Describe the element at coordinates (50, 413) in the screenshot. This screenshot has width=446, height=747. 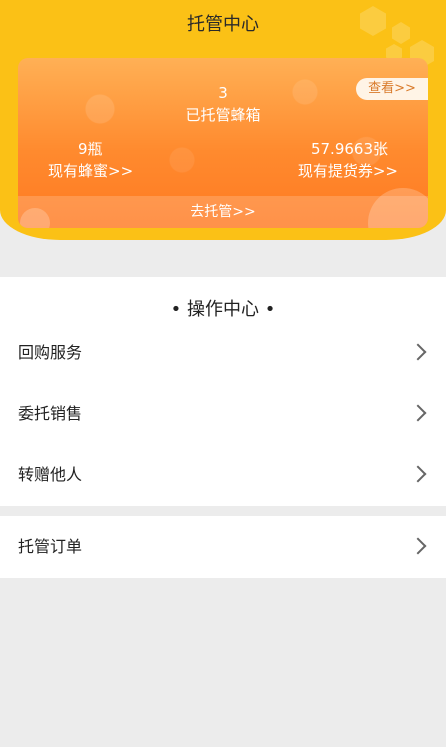
I see `menu-item-label: 委托销售` at that location.